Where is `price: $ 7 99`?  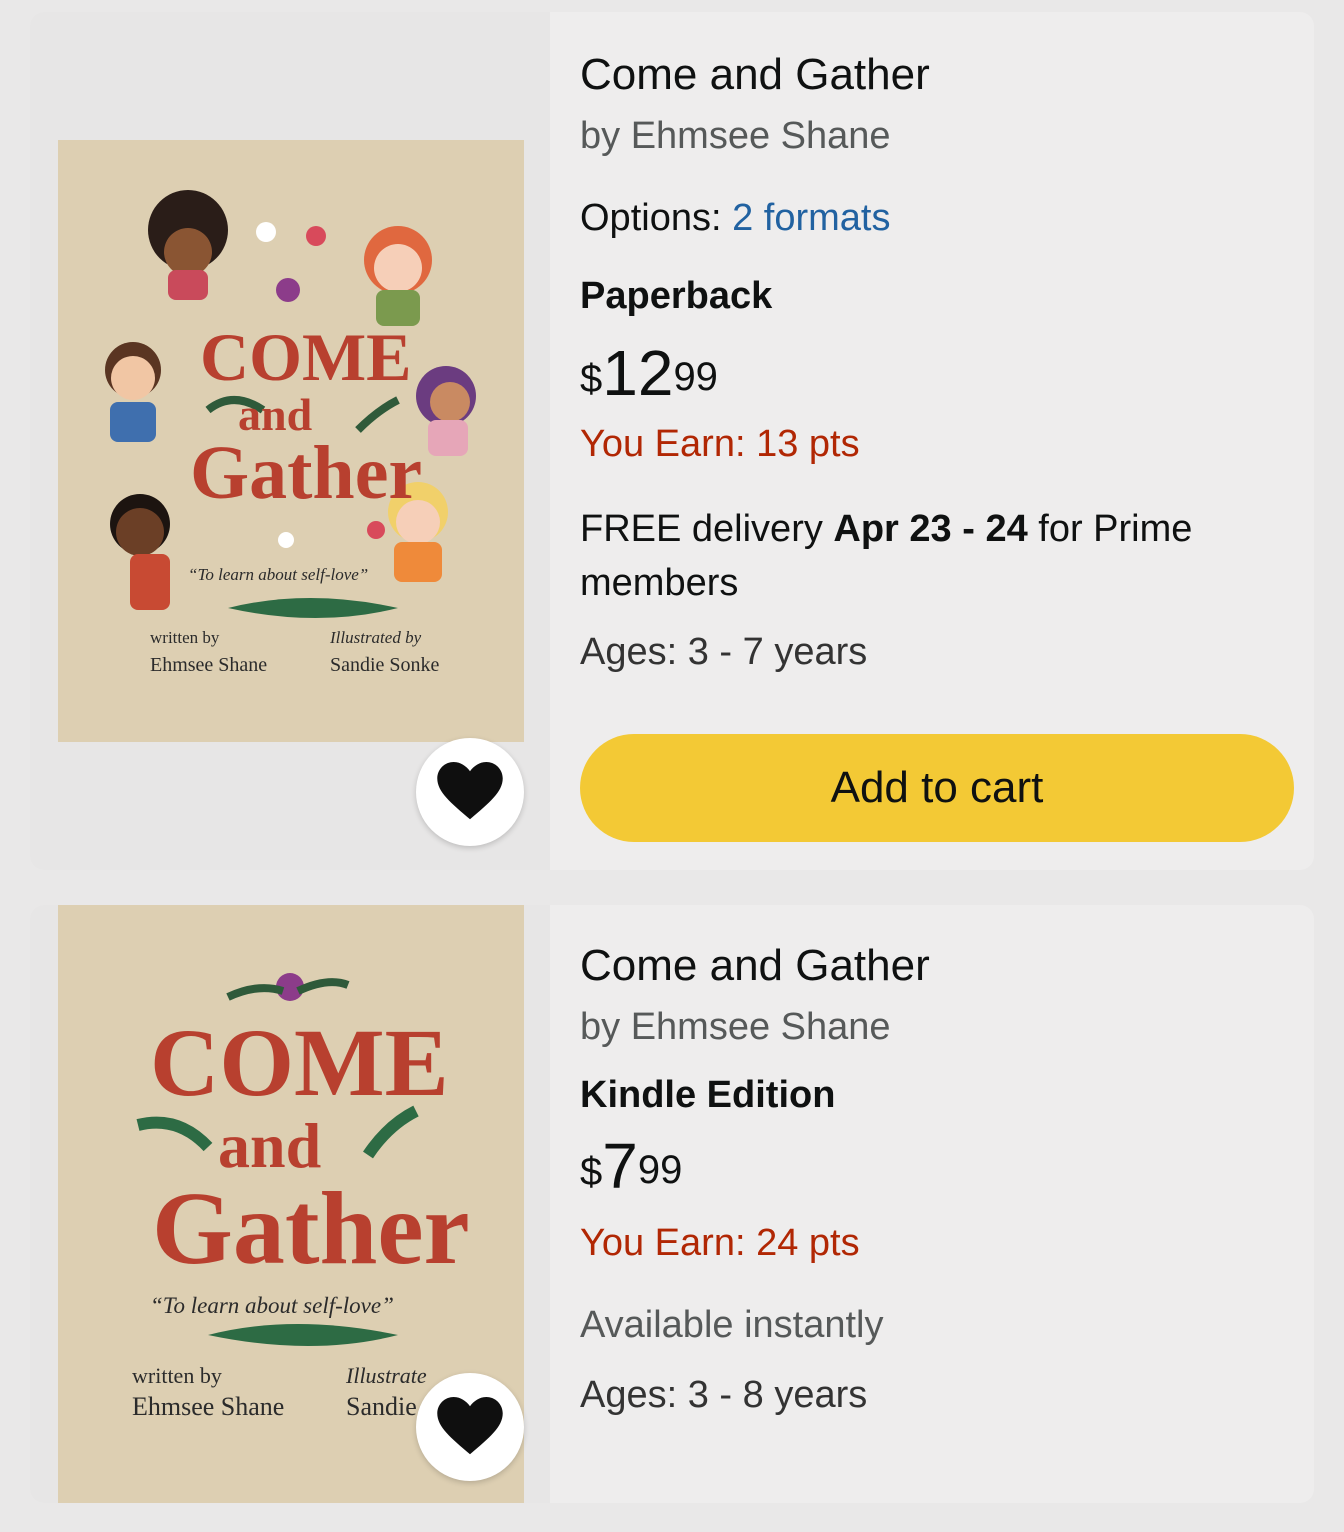
price: $ 7 99 is located at coordinates (631, 1169).